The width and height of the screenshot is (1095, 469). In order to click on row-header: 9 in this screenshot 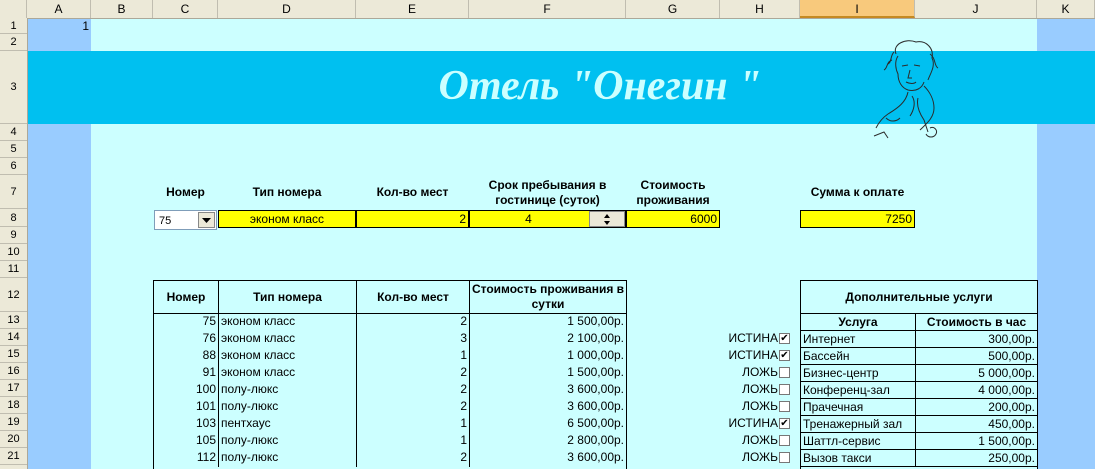, I will do `click(13, 235)`.